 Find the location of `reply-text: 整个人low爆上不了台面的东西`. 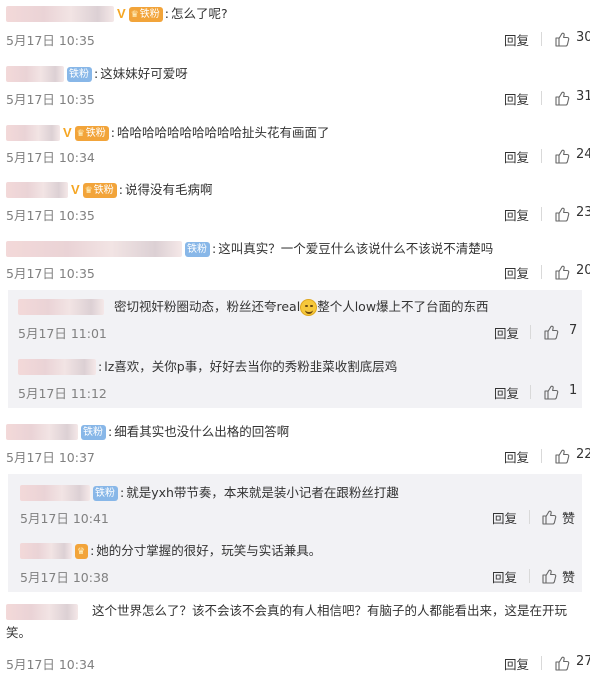

reply-text: 整个人low爆上不了台面的东西 is located at coordinates (403, 306).